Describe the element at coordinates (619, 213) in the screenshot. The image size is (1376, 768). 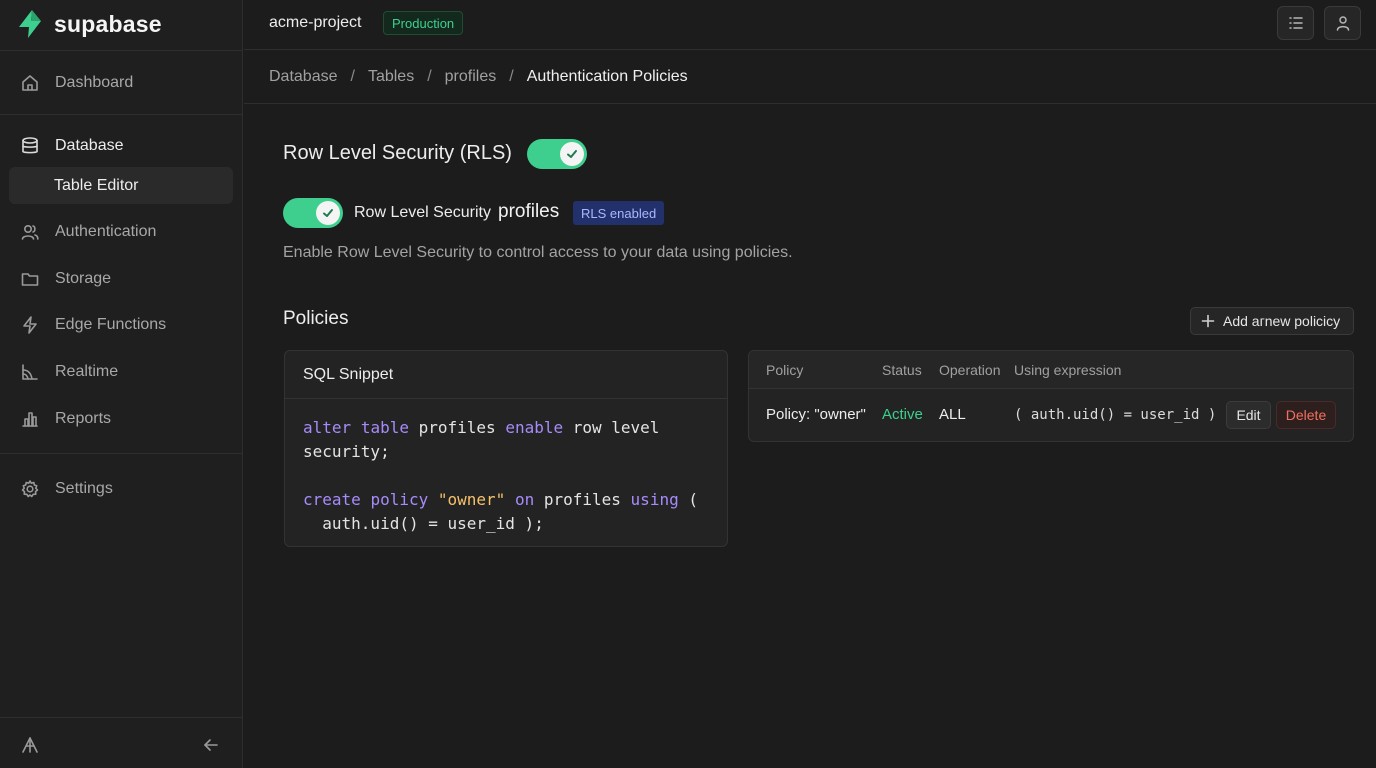
I see `rls-status-badge: RLS enabled` at that location.